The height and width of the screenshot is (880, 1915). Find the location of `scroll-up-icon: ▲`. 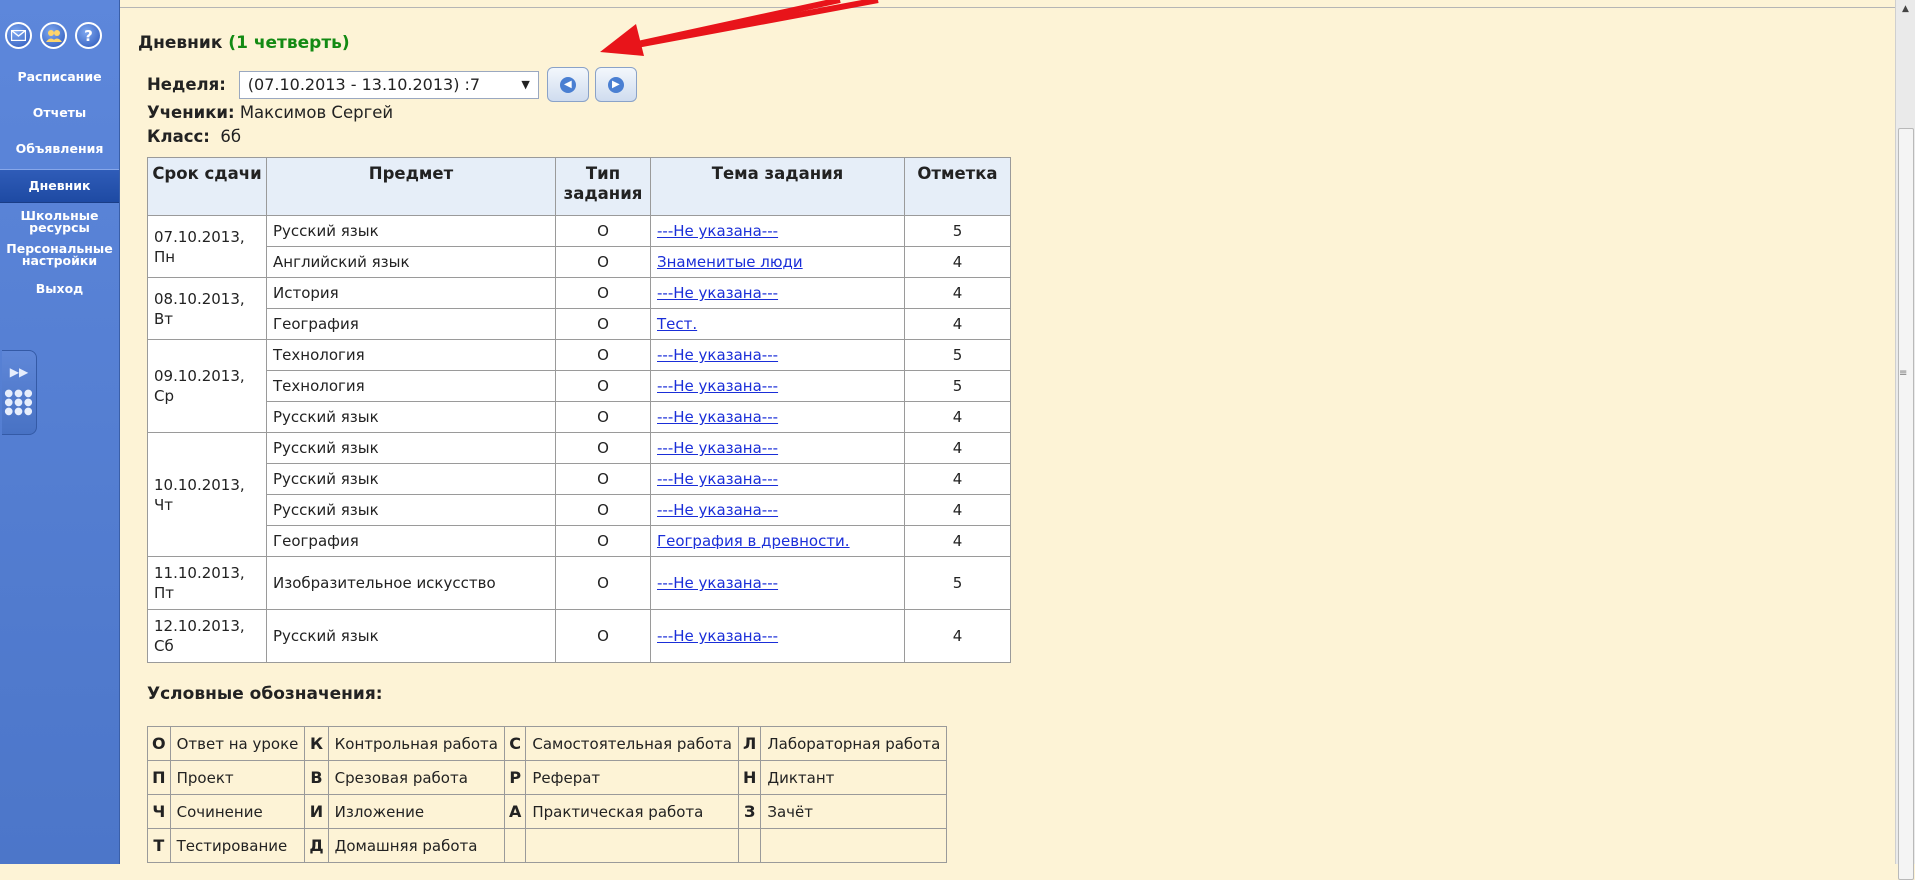

scroll-up-icon: ▲ is located at coordinates (1905, 9).